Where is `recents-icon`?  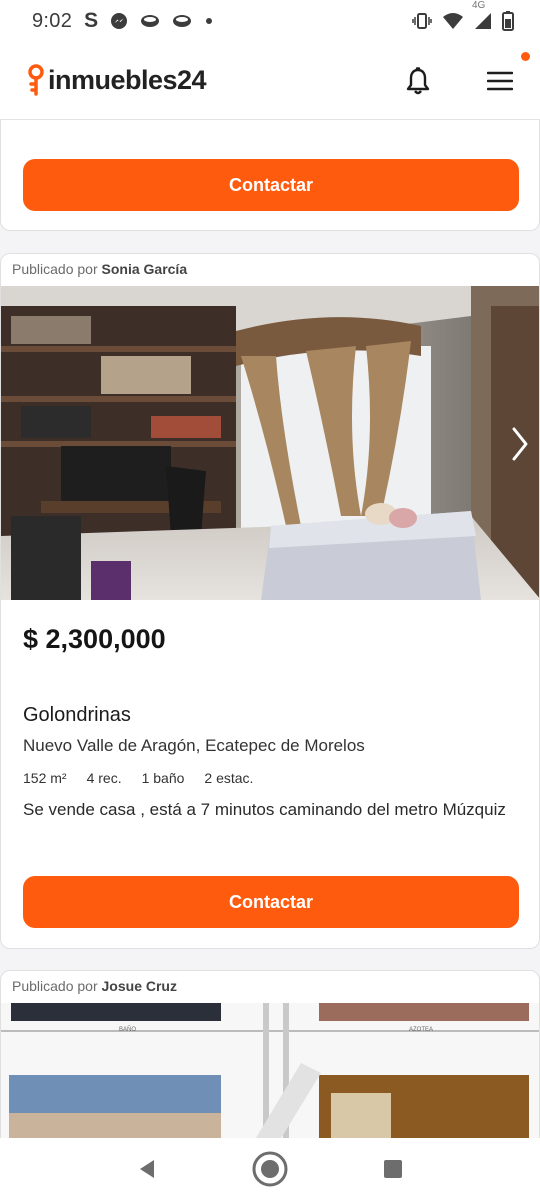 recents-icon is located at coordinates (393, 1169).